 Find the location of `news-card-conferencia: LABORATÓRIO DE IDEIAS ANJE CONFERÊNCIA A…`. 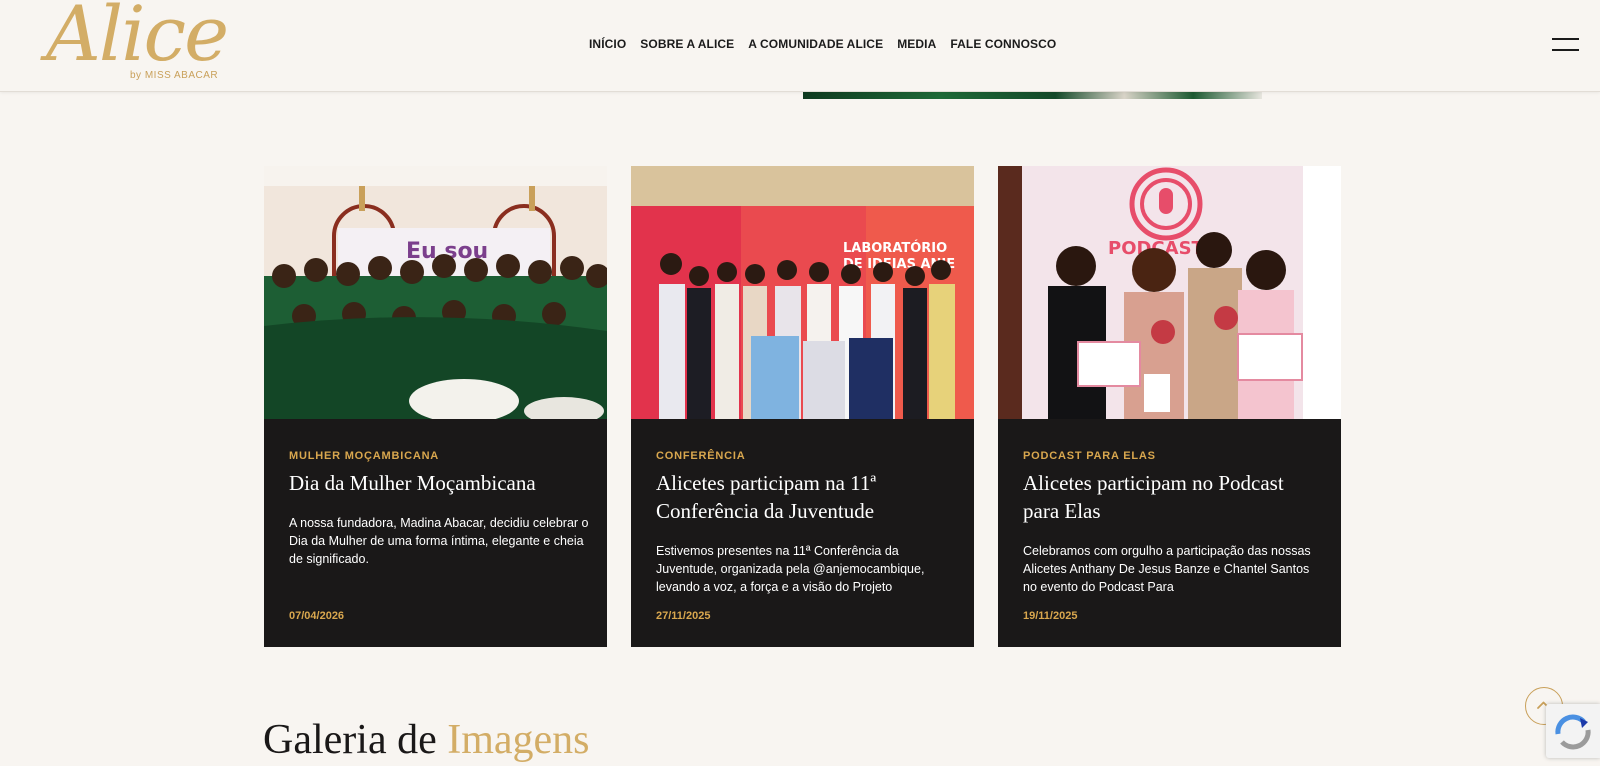

news-card-conferencia: LABORATÓRIO DE IDEIAS ANJE CONFERÊNCIA A… is located at coordinates (802, 406).